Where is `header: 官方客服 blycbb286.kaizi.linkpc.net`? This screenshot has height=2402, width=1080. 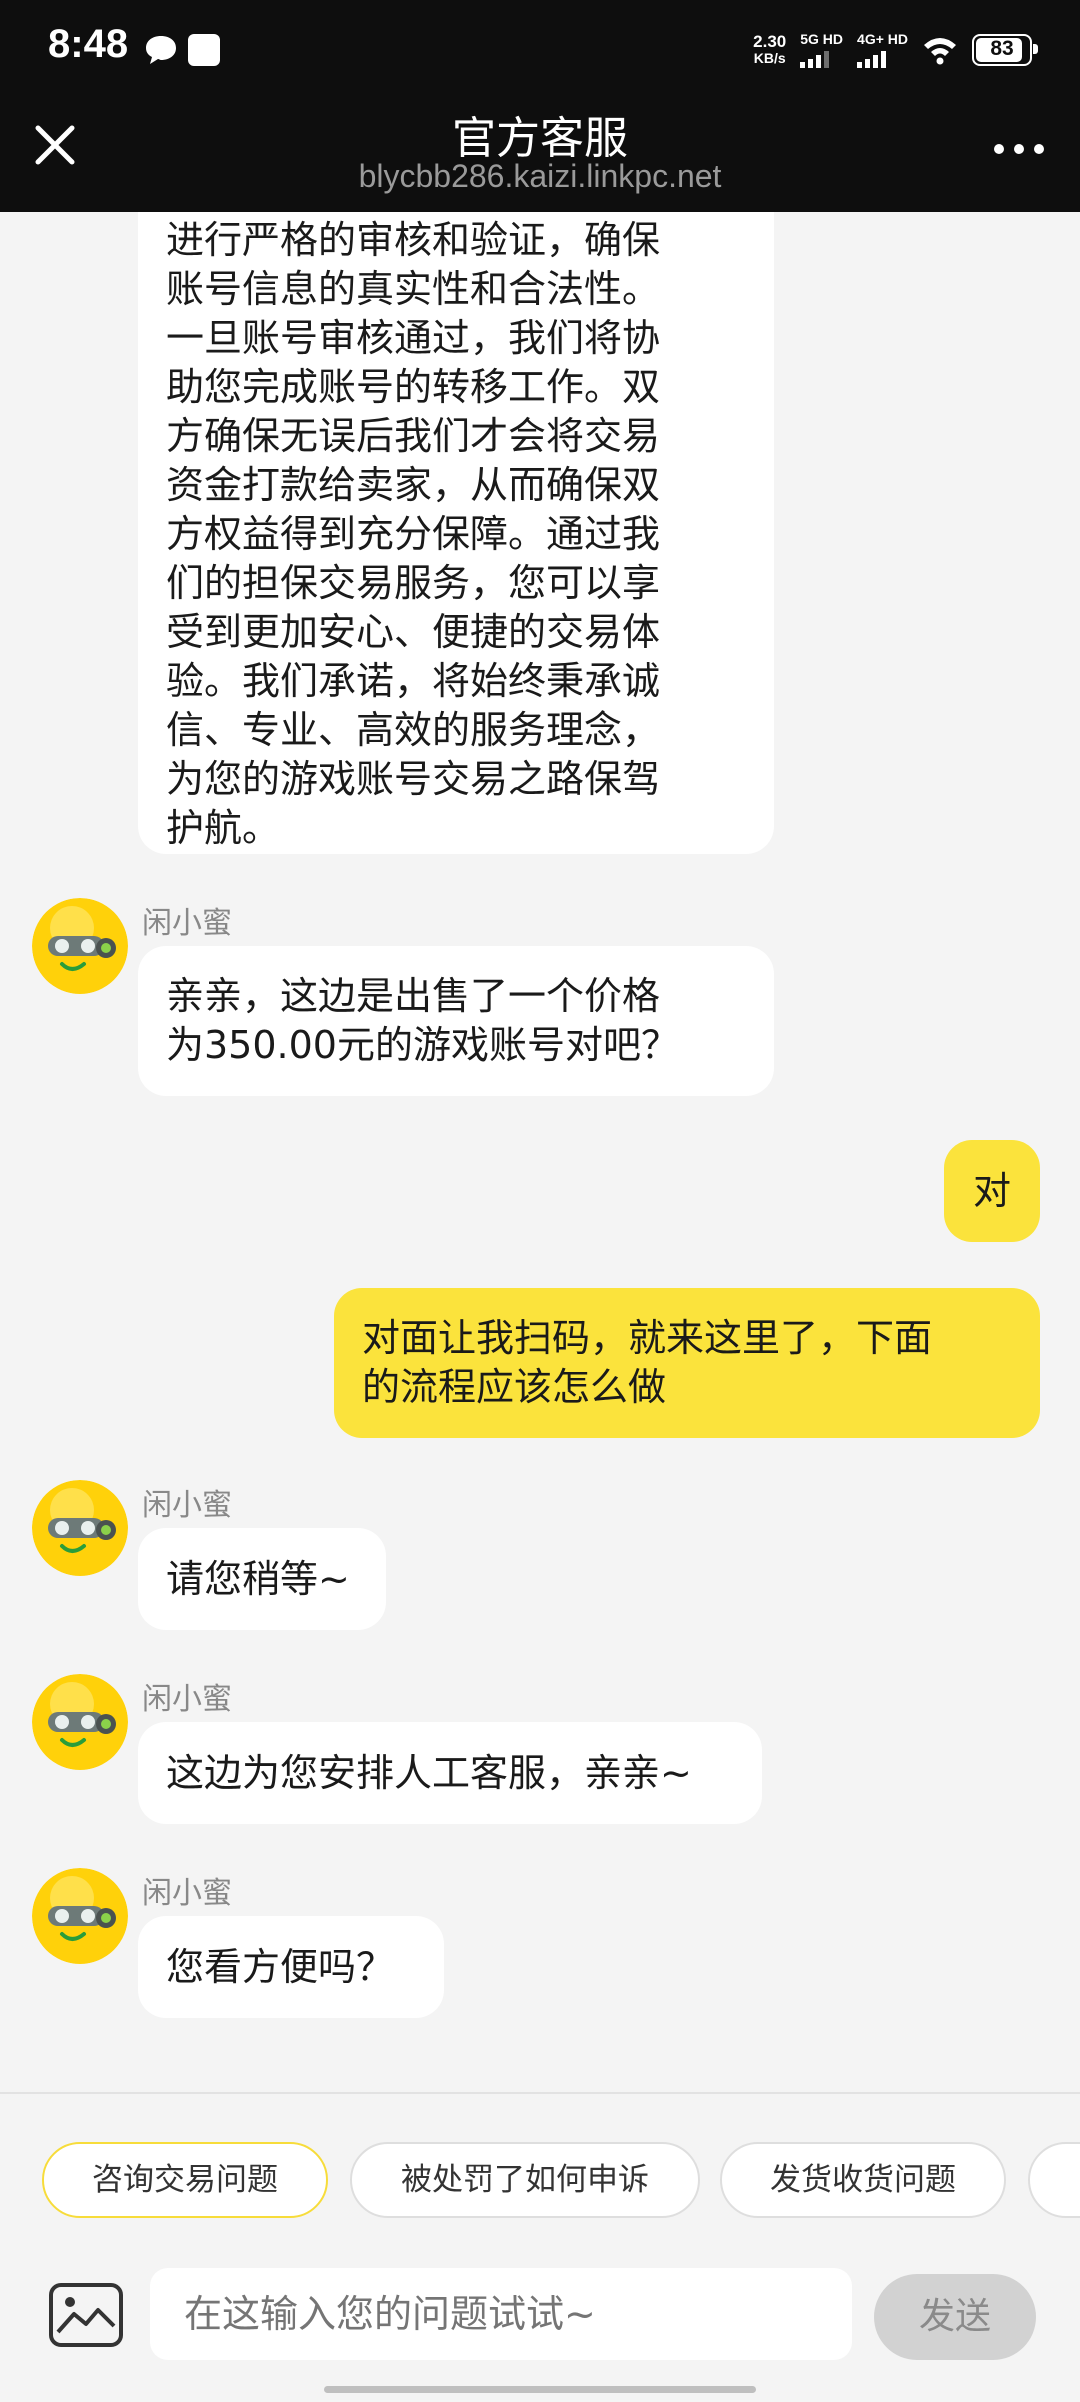
header: 官方客服 blycbb286.kaizi.linkpc.net is located at coordinates (540, 156).